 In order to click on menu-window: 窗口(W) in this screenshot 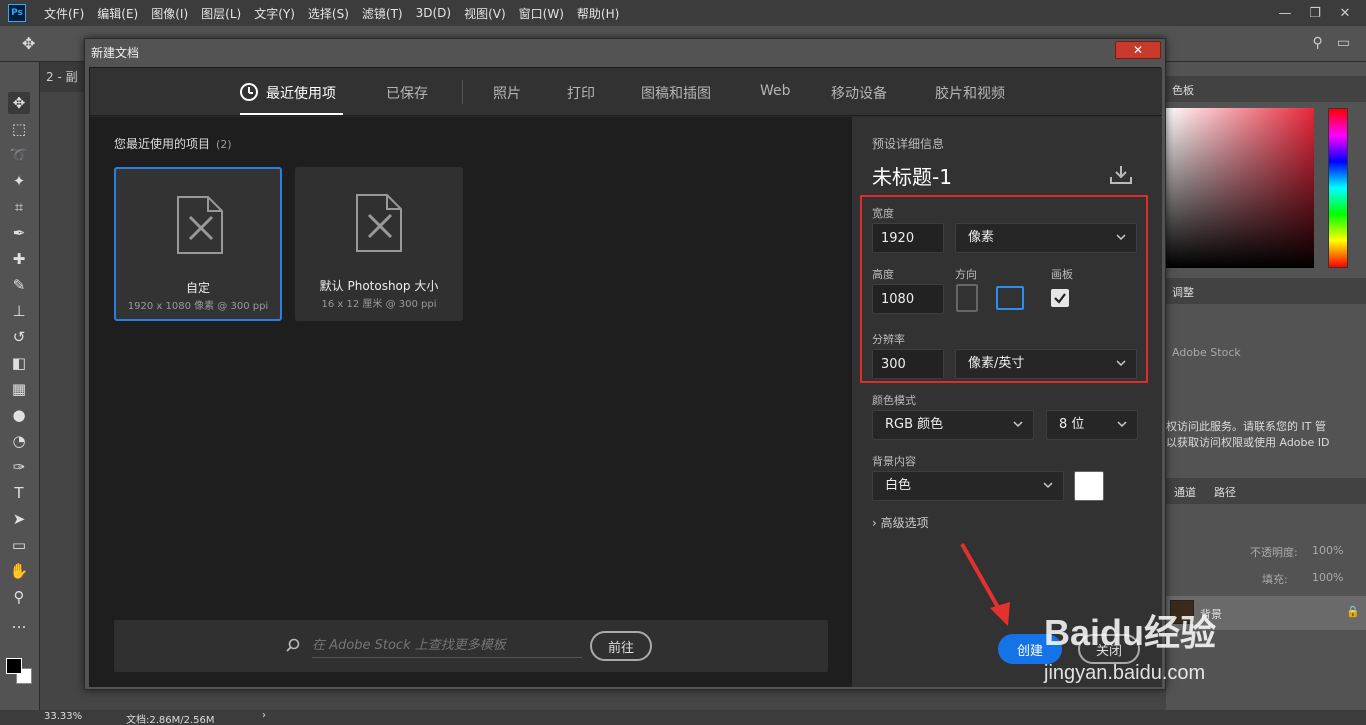, I will do `click(541, 13)`.